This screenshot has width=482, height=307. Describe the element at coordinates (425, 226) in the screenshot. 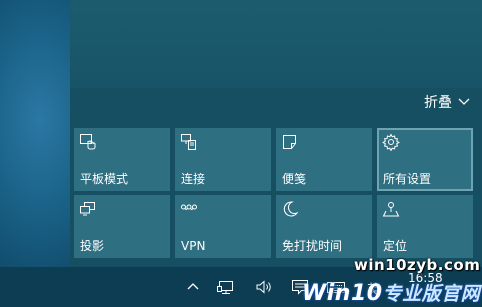

I see `tile-location: 定位` at that location.